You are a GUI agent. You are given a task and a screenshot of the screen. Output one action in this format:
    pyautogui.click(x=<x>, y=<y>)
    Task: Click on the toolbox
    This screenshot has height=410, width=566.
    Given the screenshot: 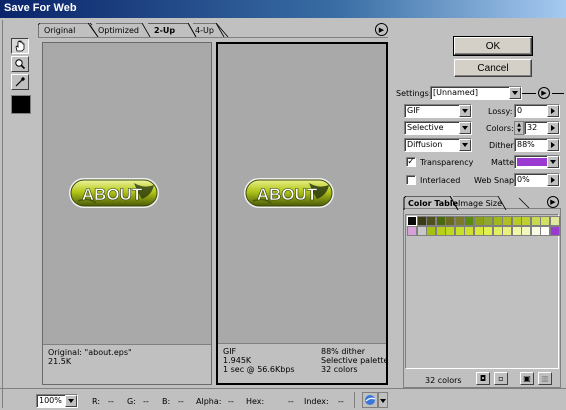 What is the action you would take?
    pyautogui.click(x=22, y=77)
    